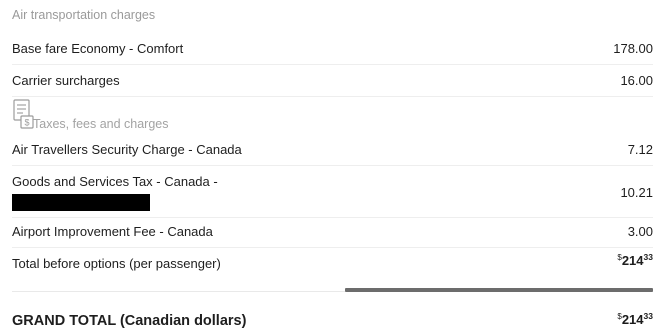  Describe the element at coordinates (636, 192) in the screenshot. I see `line-item-amount: 10.21` at that location.